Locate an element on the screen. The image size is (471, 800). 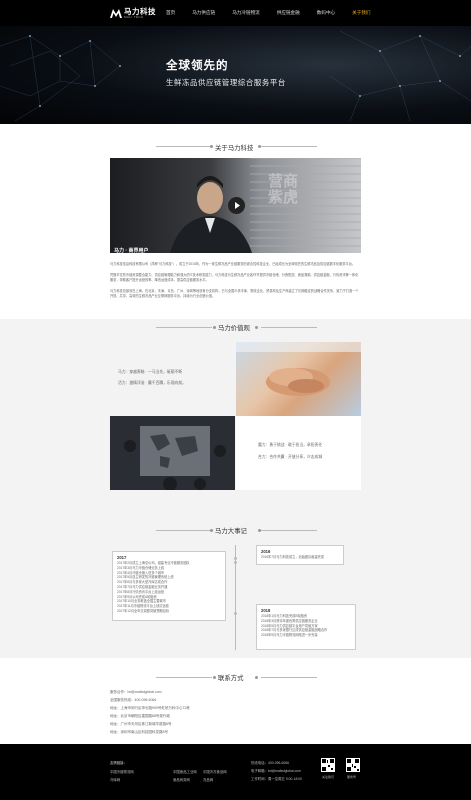
value-magic: 魔力：勇于挑战 · 敢于担当，承担责任 is located at coordinates (290, 445).